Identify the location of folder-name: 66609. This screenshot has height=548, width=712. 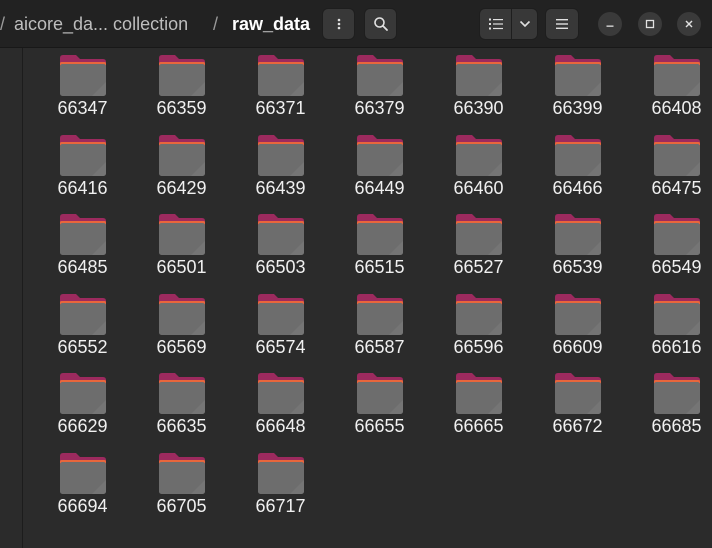
(577, 346).